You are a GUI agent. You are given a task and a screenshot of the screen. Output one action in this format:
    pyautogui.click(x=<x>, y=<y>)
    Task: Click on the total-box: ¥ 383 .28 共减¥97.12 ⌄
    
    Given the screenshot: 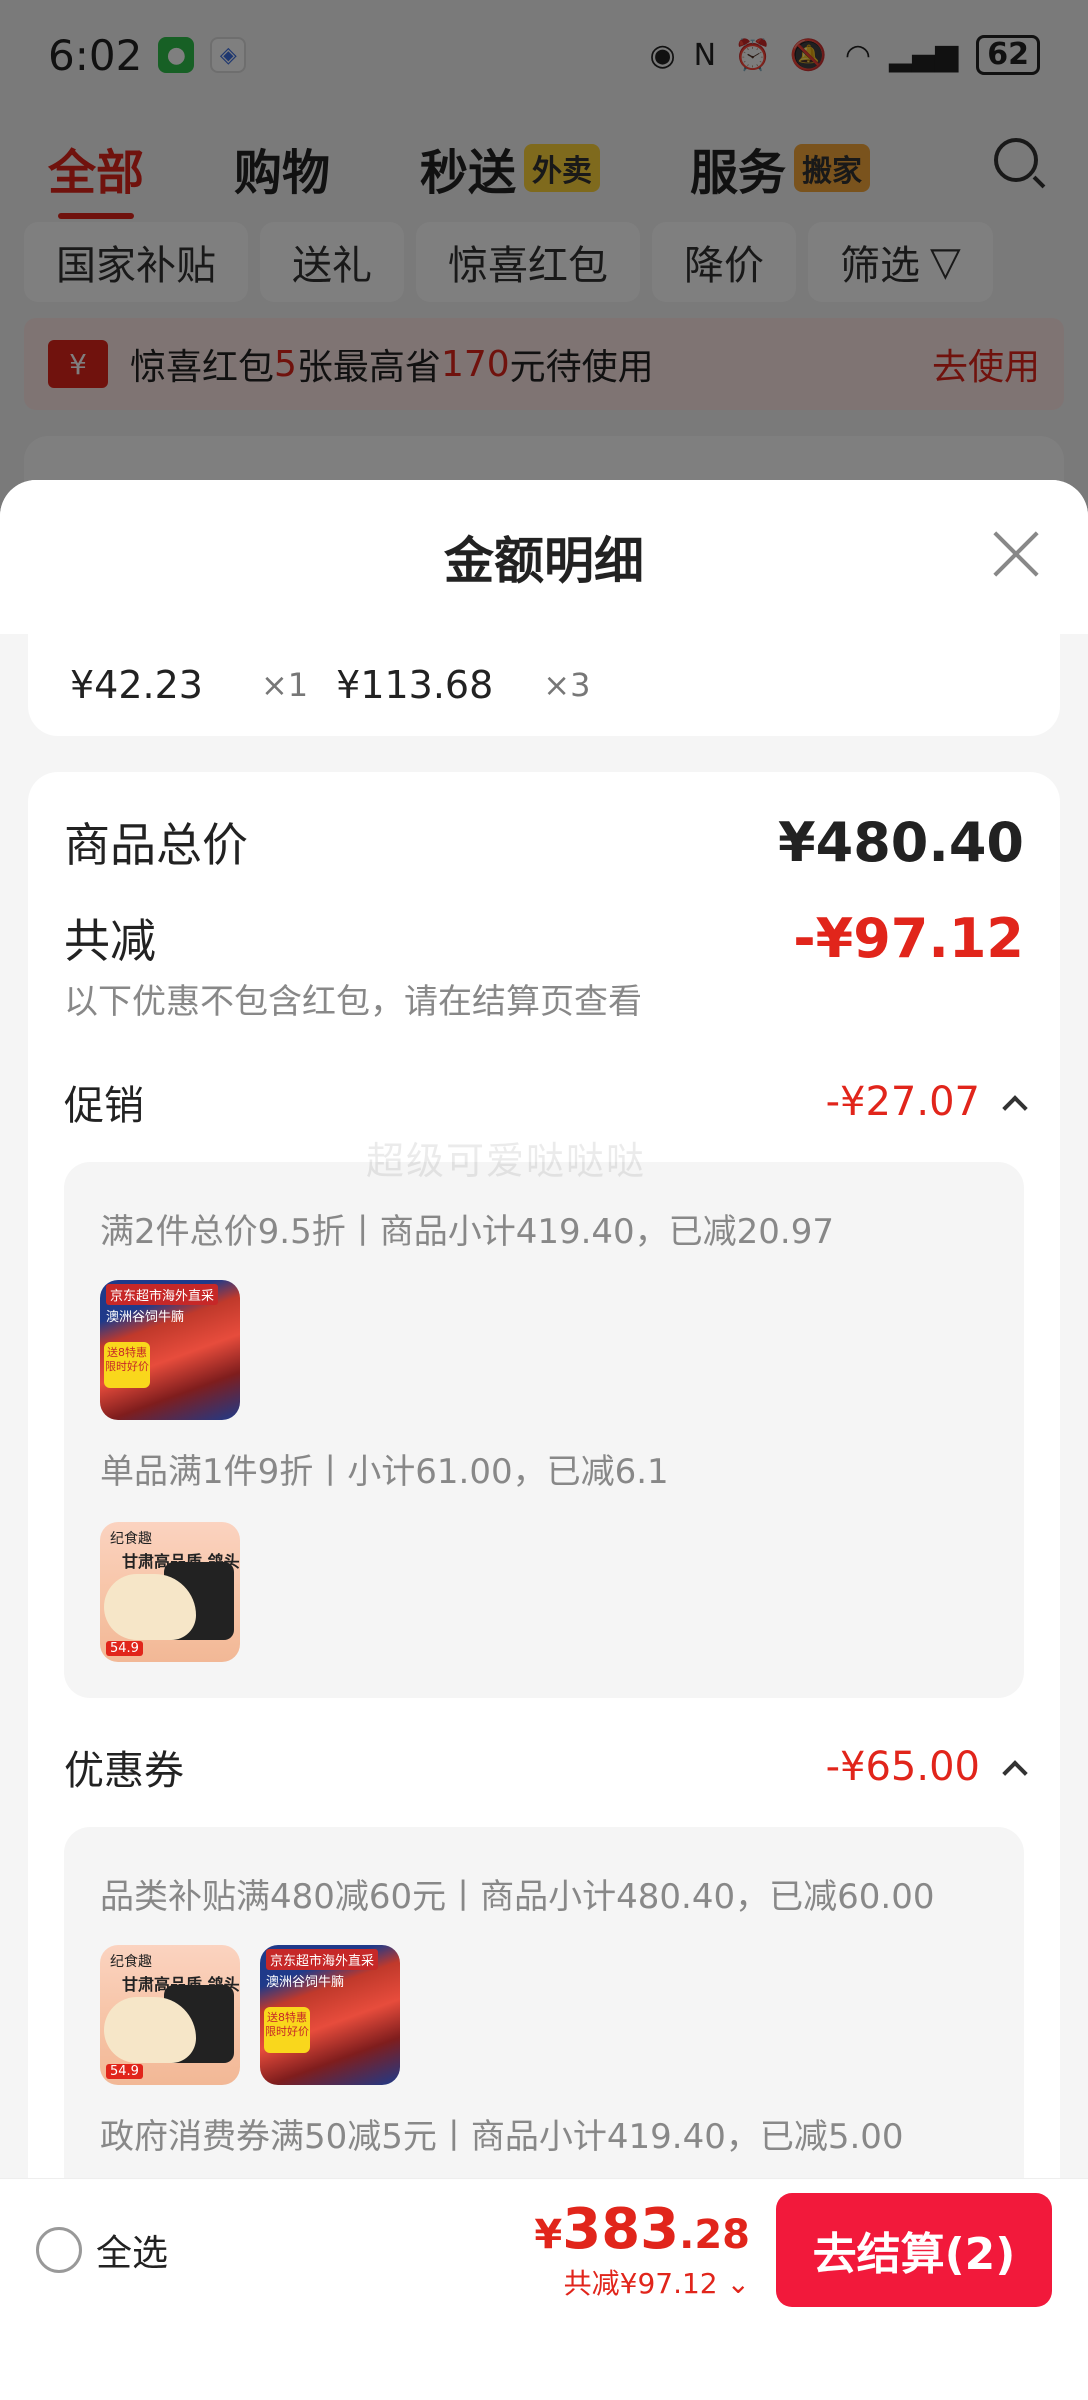 What is the action you would take?
    pyautogui.click(x=642, y=2249)
    